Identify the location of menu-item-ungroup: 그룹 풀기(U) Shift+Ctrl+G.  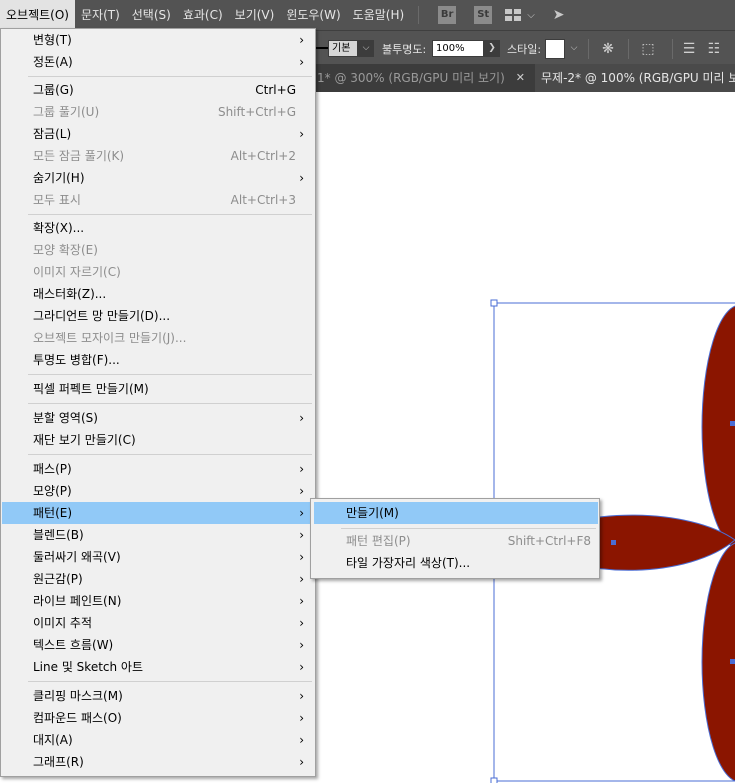
(158, 112).